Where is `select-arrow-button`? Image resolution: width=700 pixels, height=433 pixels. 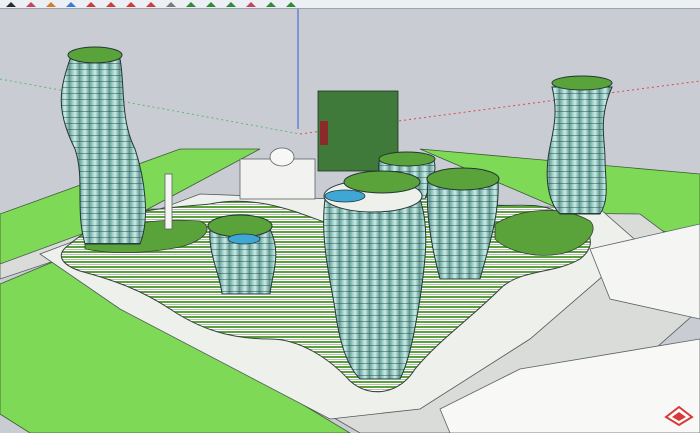
select-arrow-button is located at coordinates (11, 4).